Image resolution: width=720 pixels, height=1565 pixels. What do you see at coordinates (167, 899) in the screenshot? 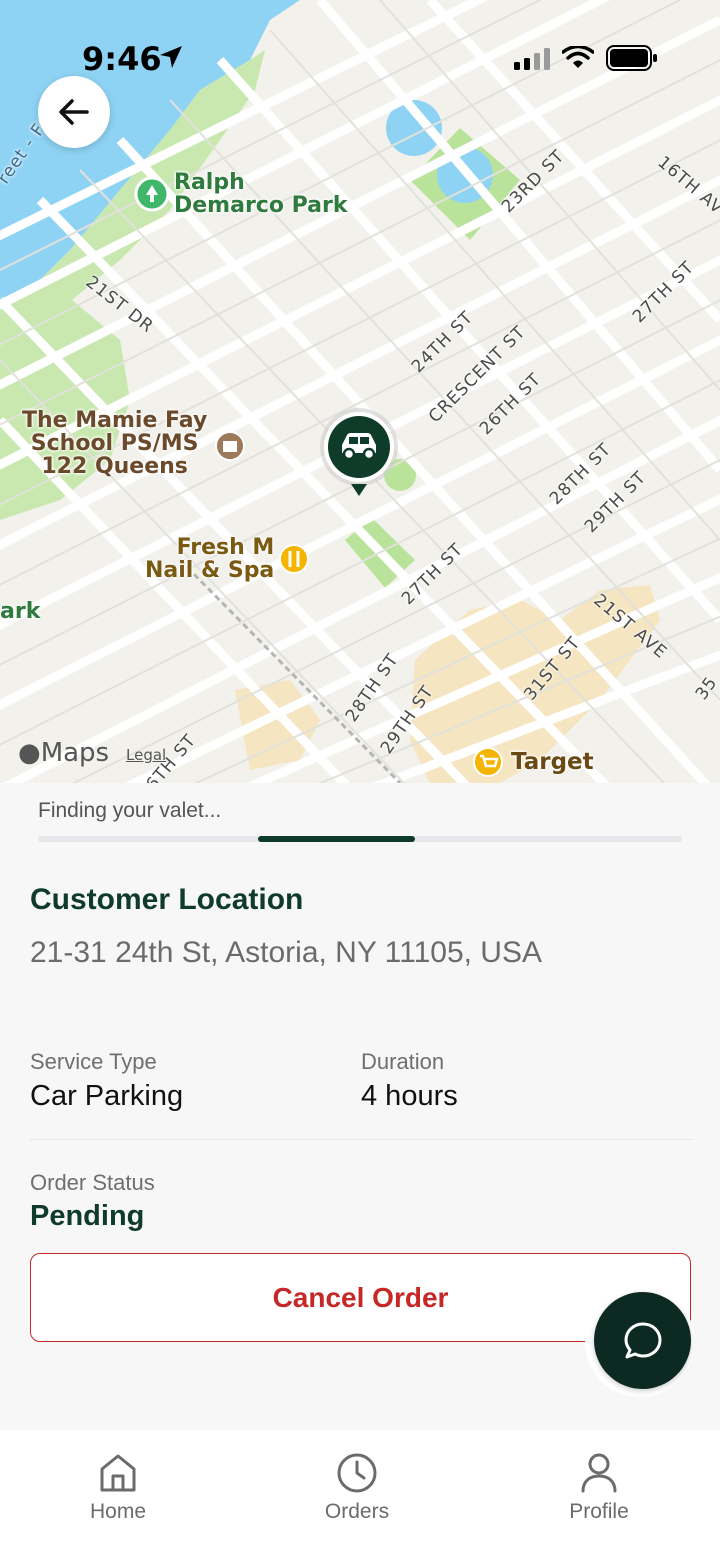
I see `customer-location-heading: Customer Location` at bounding box center [167, 899].